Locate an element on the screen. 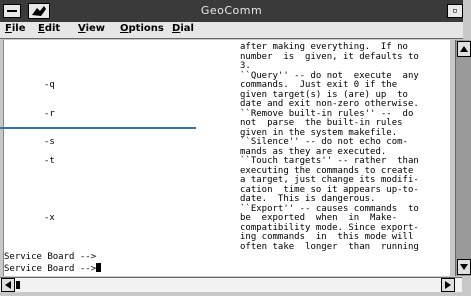  menu-file: File is located at coordinates (15, 28).